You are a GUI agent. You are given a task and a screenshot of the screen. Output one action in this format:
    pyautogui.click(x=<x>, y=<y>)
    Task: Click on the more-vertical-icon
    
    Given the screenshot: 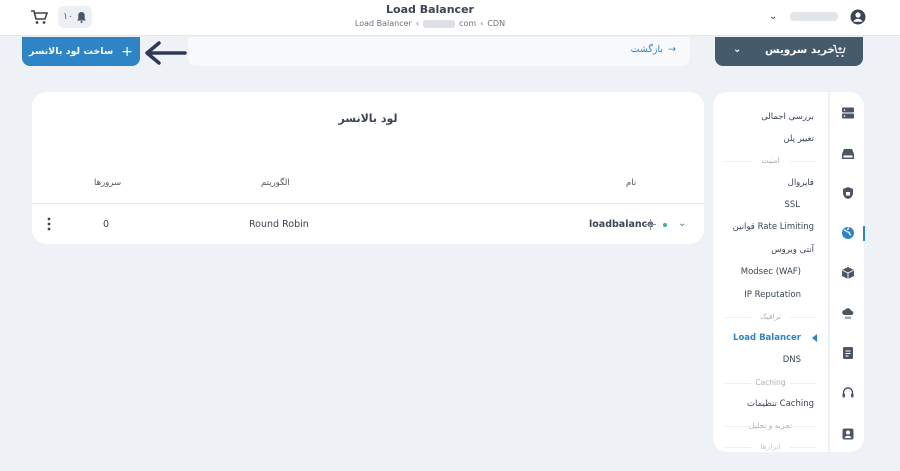 What is the action you would take?
    pyautogui.click(x=49, y=224)
    